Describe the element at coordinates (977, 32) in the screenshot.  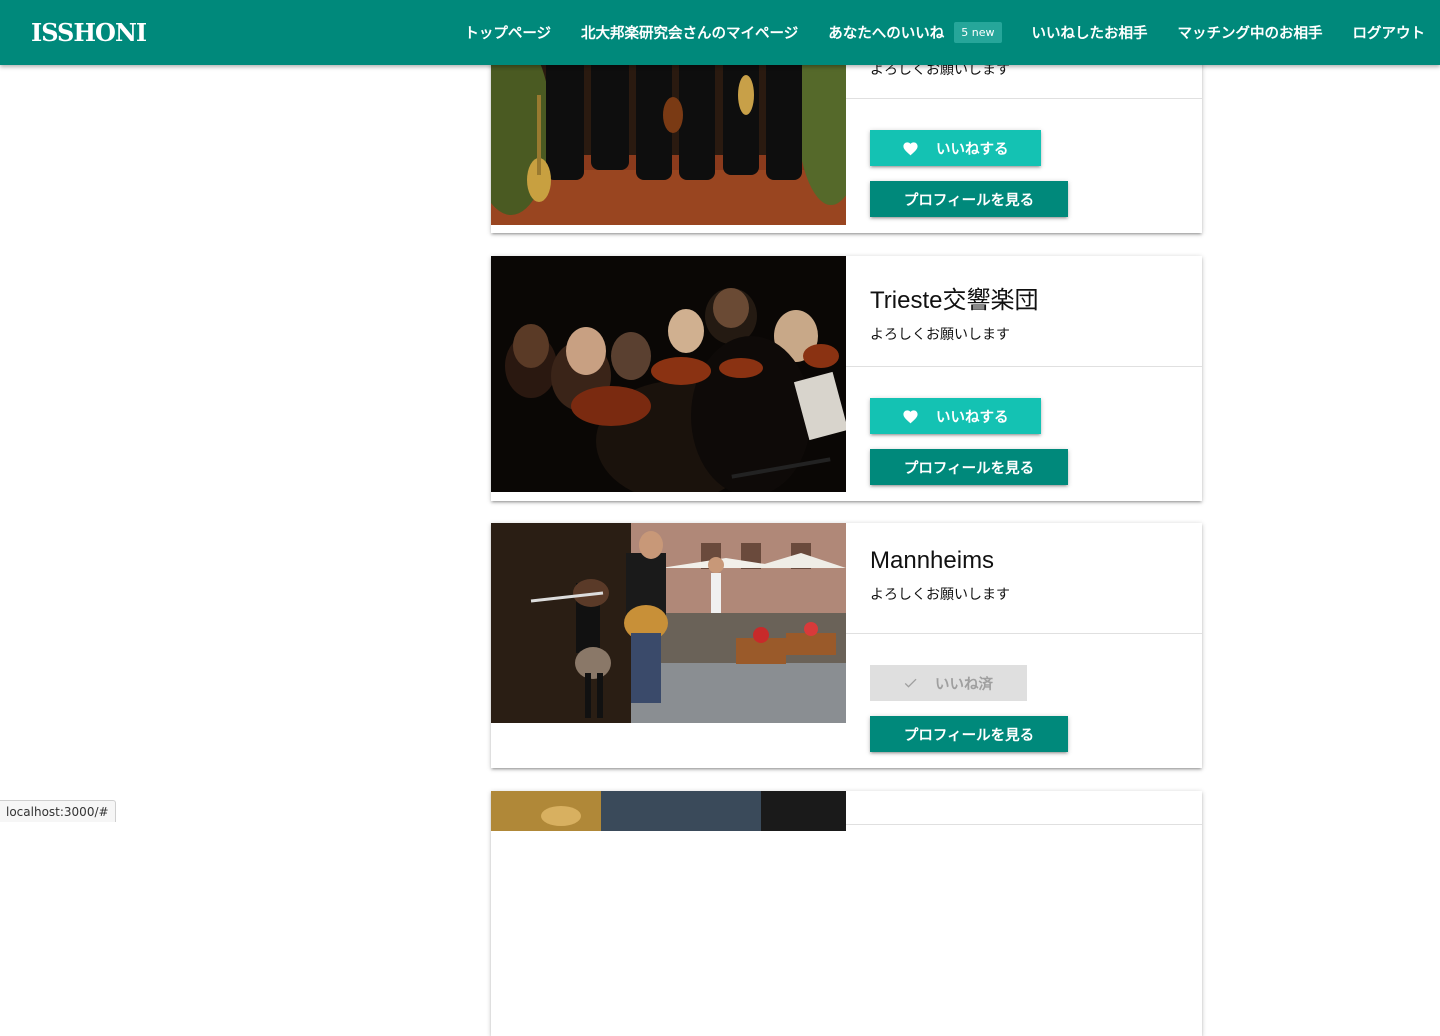
I see `new-count-badge: 5 new` at that location.